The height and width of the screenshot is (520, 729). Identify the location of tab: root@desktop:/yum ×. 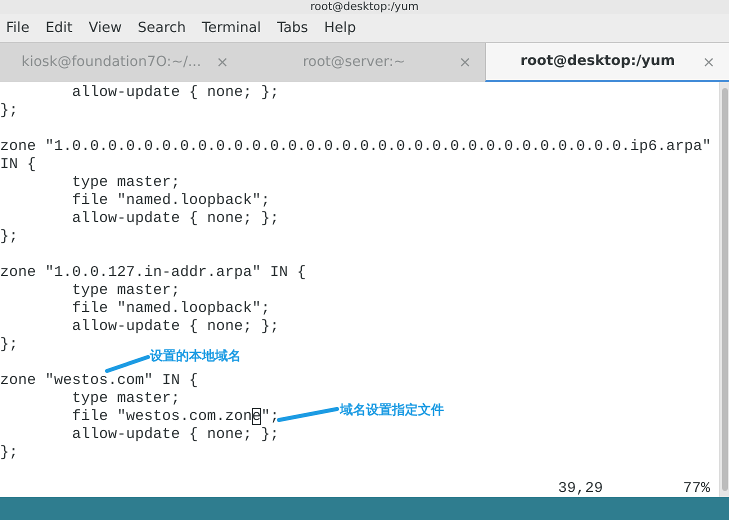
(607, 62).